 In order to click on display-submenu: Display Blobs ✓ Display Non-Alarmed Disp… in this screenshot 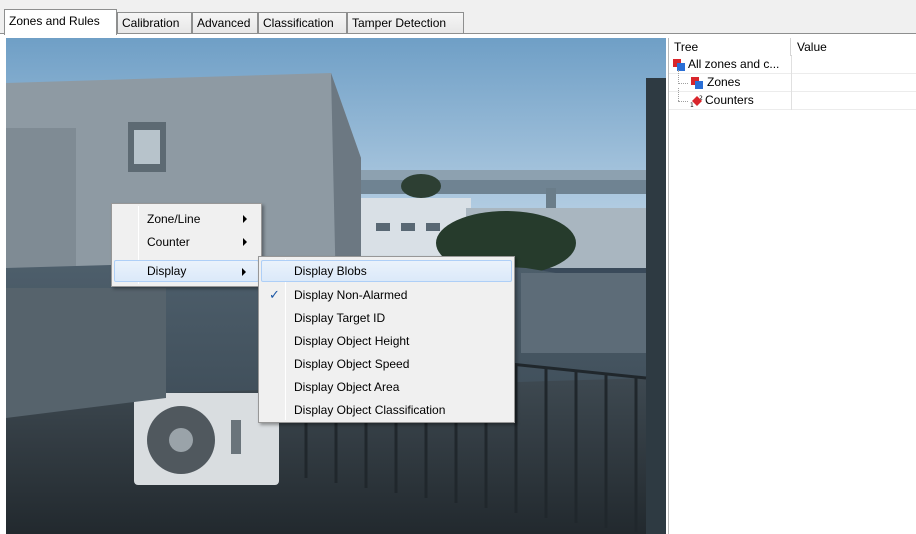, I will do `click(386, 339)`.